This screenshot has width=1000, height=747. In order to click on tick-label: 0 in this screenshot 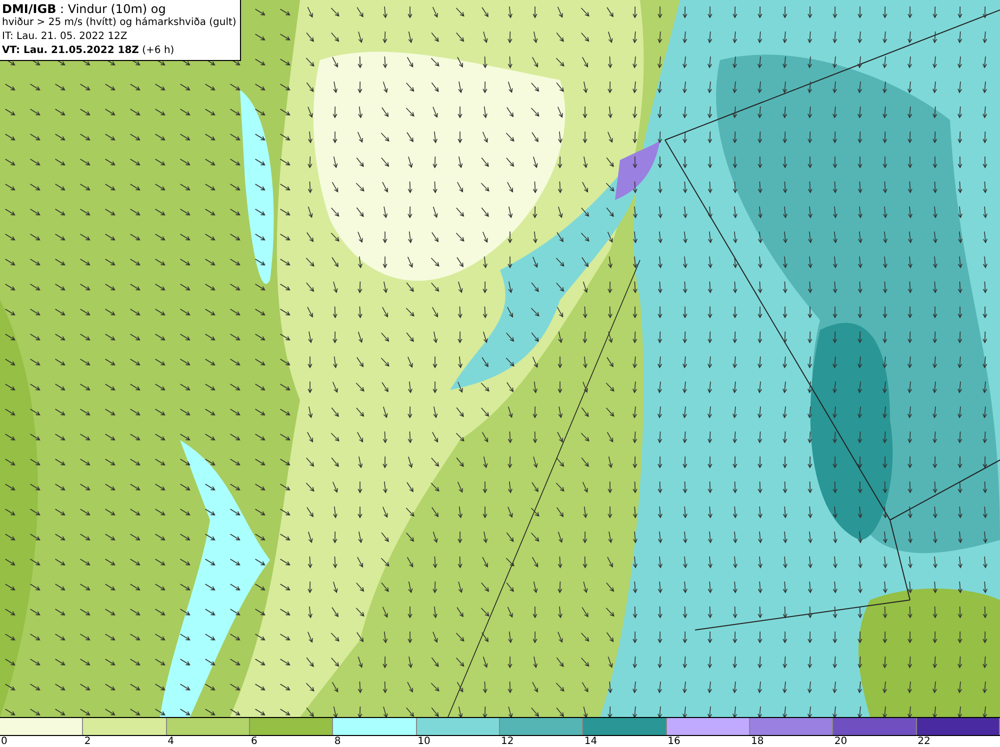, I will do `click(4, 741)`.